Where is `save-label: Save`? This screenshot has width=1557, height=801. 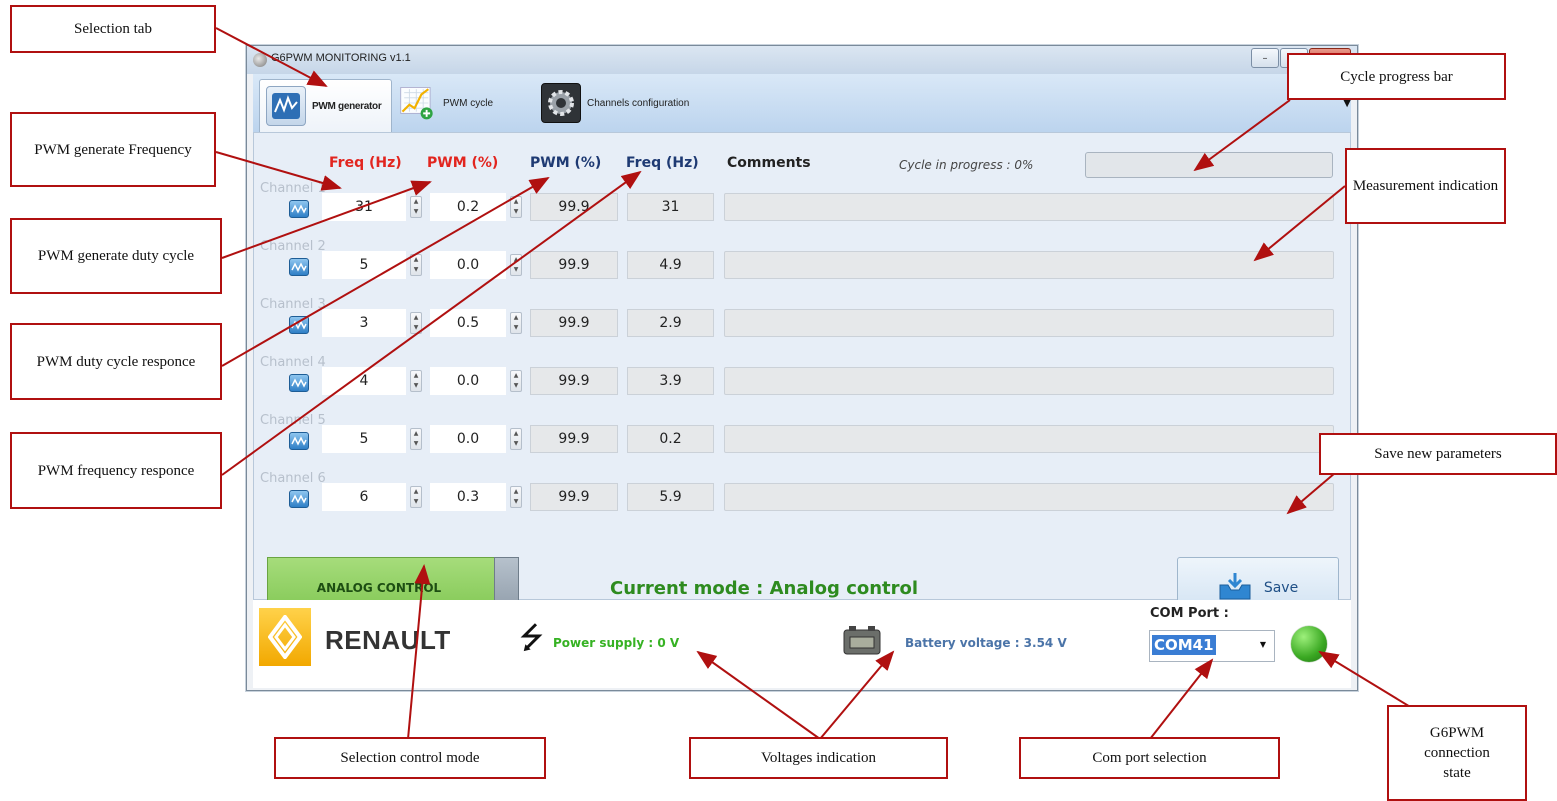
save-label: Save is located at coordinates (1281, 588).